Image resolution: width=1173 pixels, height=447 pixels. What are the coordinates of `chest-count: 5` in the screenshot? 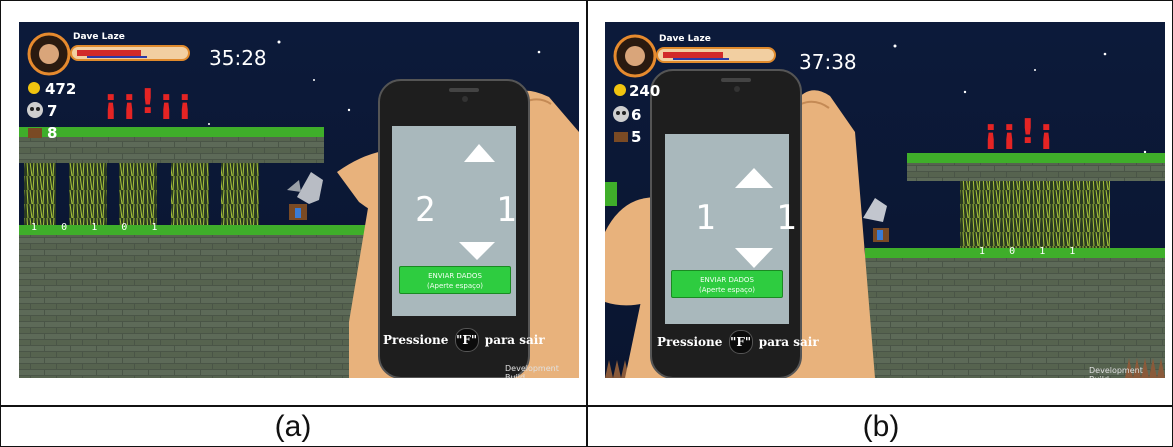 It's located at (636, 137).